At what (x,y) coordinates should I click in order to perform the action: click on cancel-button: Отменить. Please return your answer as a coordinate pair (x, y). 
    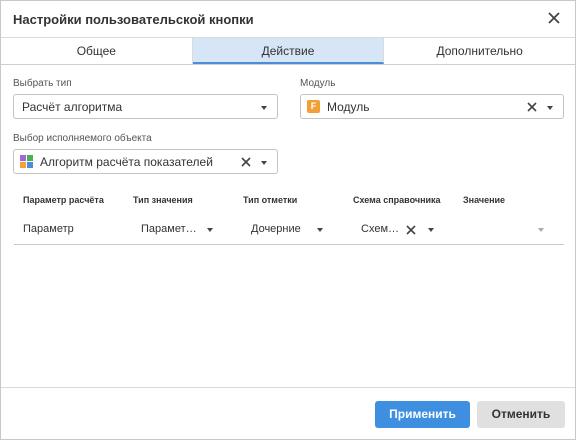
    Looking at the image, I should click on (521, 414).